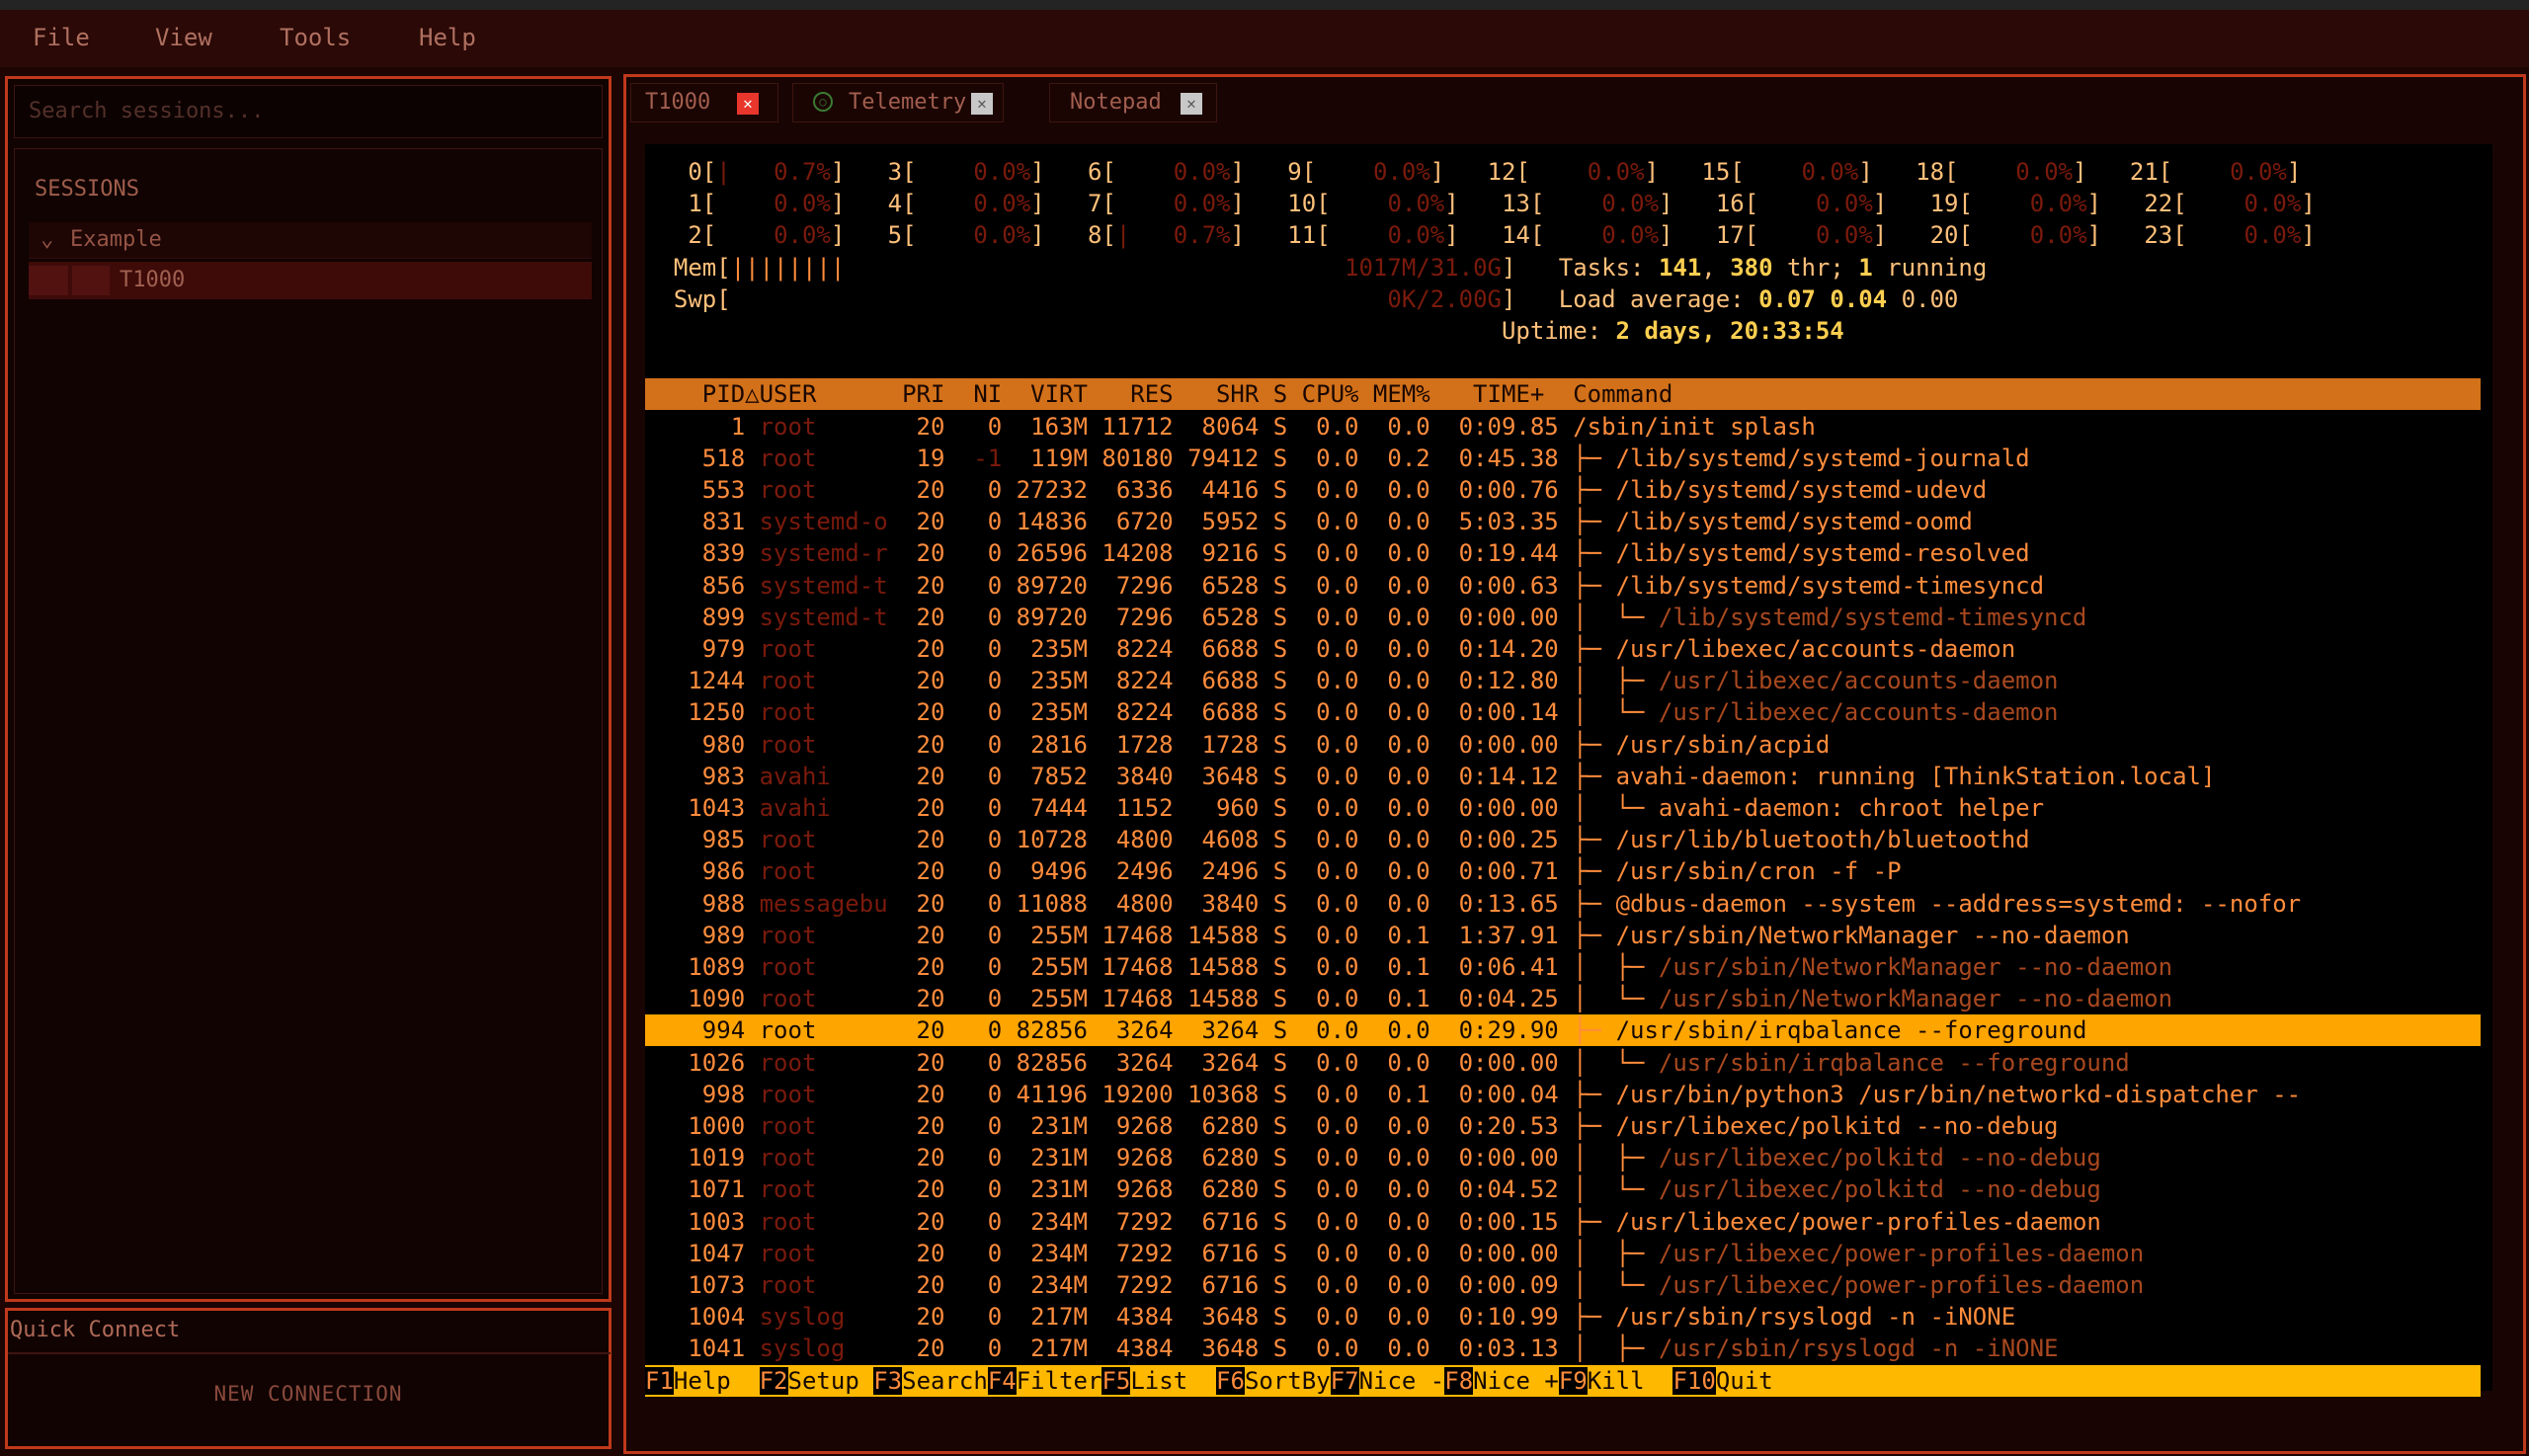 This screenshot has height=1456, width=2529. What do you see at coordinates (773, 1380) in the screenshot?
I see `fkey-f2: F2` at bounding box center [773, 1380].